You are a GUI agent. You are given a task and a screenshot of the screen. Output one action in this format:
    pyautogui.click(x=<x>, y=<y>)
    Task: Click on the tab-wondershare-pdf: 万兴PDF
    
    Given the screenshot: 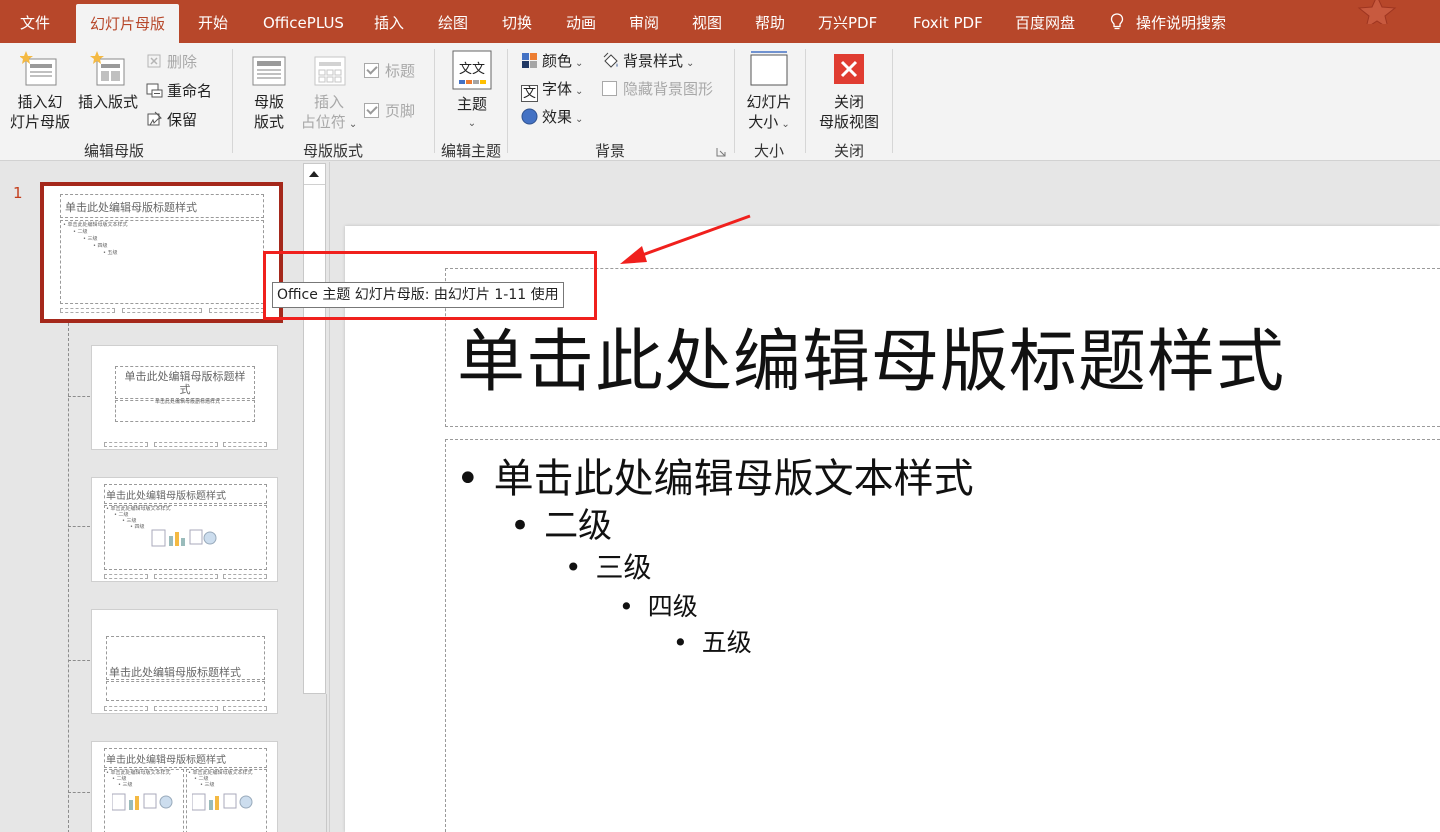 What is the action you would take?
    pyautogui.click(x=847, y=21)
    